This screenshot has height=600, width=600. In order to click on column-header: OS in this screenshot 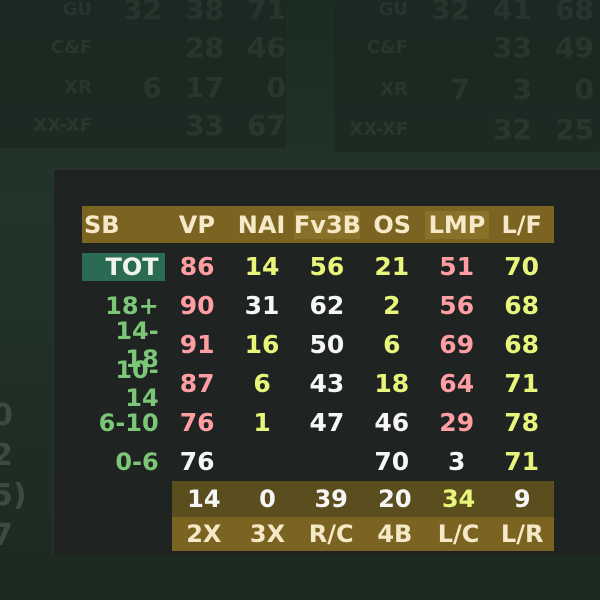, I will do `click(392, 224)`.